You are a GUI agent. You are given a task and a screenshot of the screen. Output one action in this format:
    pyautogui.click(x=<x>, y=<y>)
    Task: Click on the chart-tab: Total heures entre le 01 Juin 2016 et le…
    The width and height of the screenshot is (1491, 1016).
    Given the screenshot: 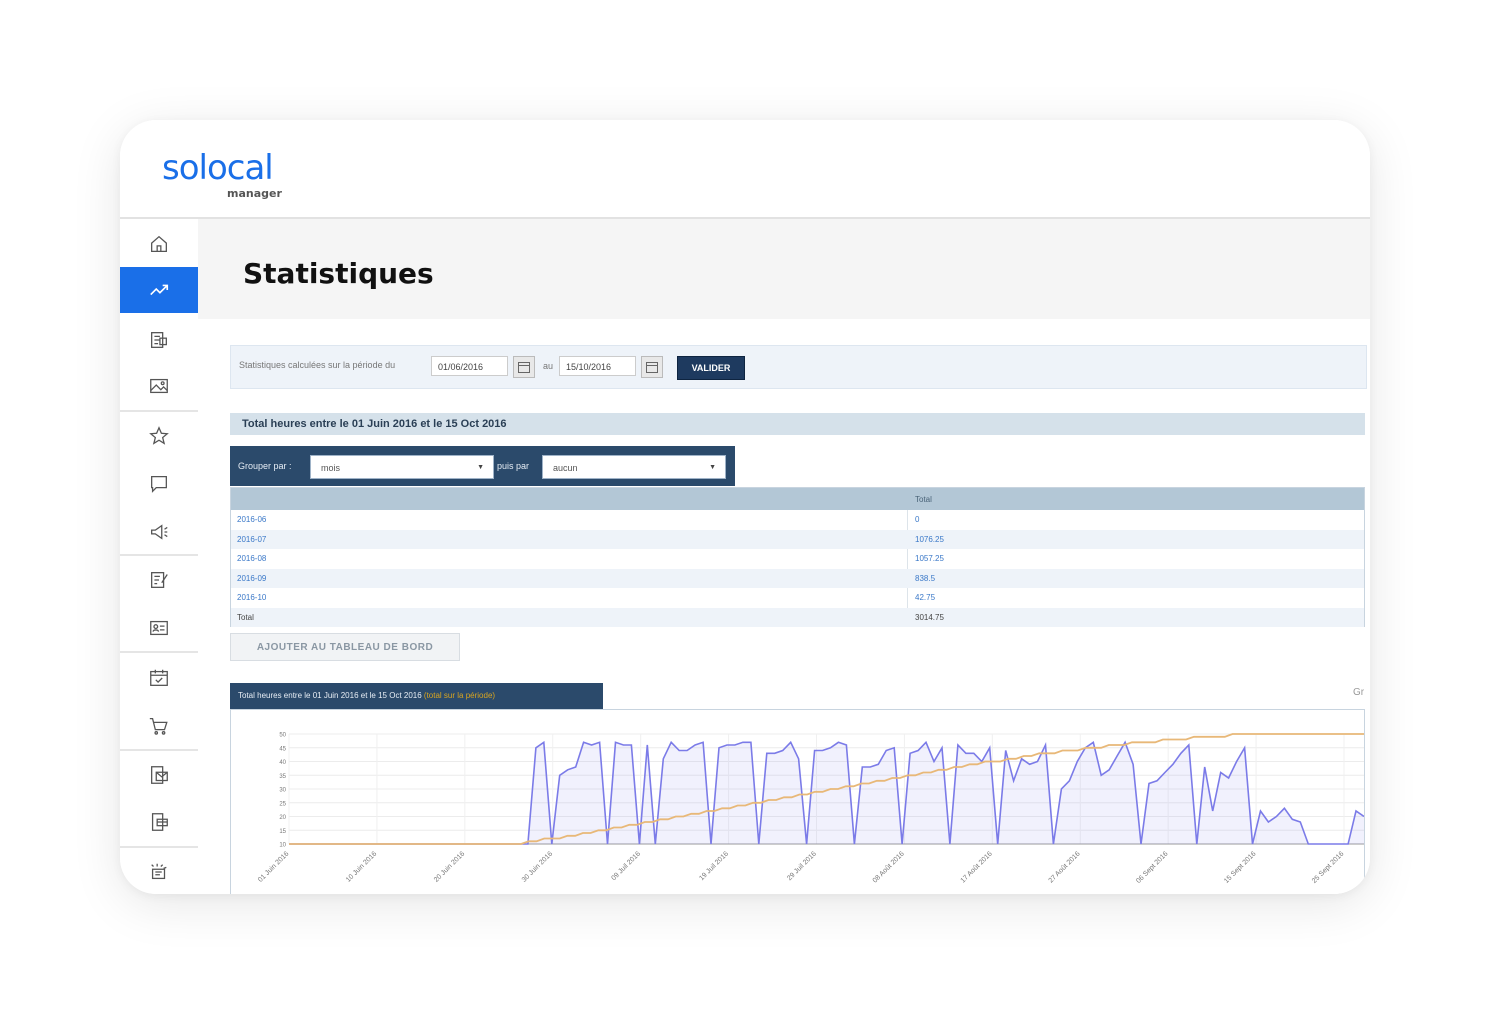 What is the action you would take?
    pyautogui.click(x=416, y=696)
    